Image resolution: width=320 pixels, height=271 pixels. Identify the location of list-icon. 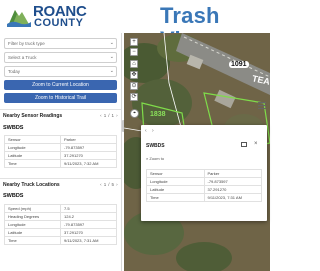
(262, 105).